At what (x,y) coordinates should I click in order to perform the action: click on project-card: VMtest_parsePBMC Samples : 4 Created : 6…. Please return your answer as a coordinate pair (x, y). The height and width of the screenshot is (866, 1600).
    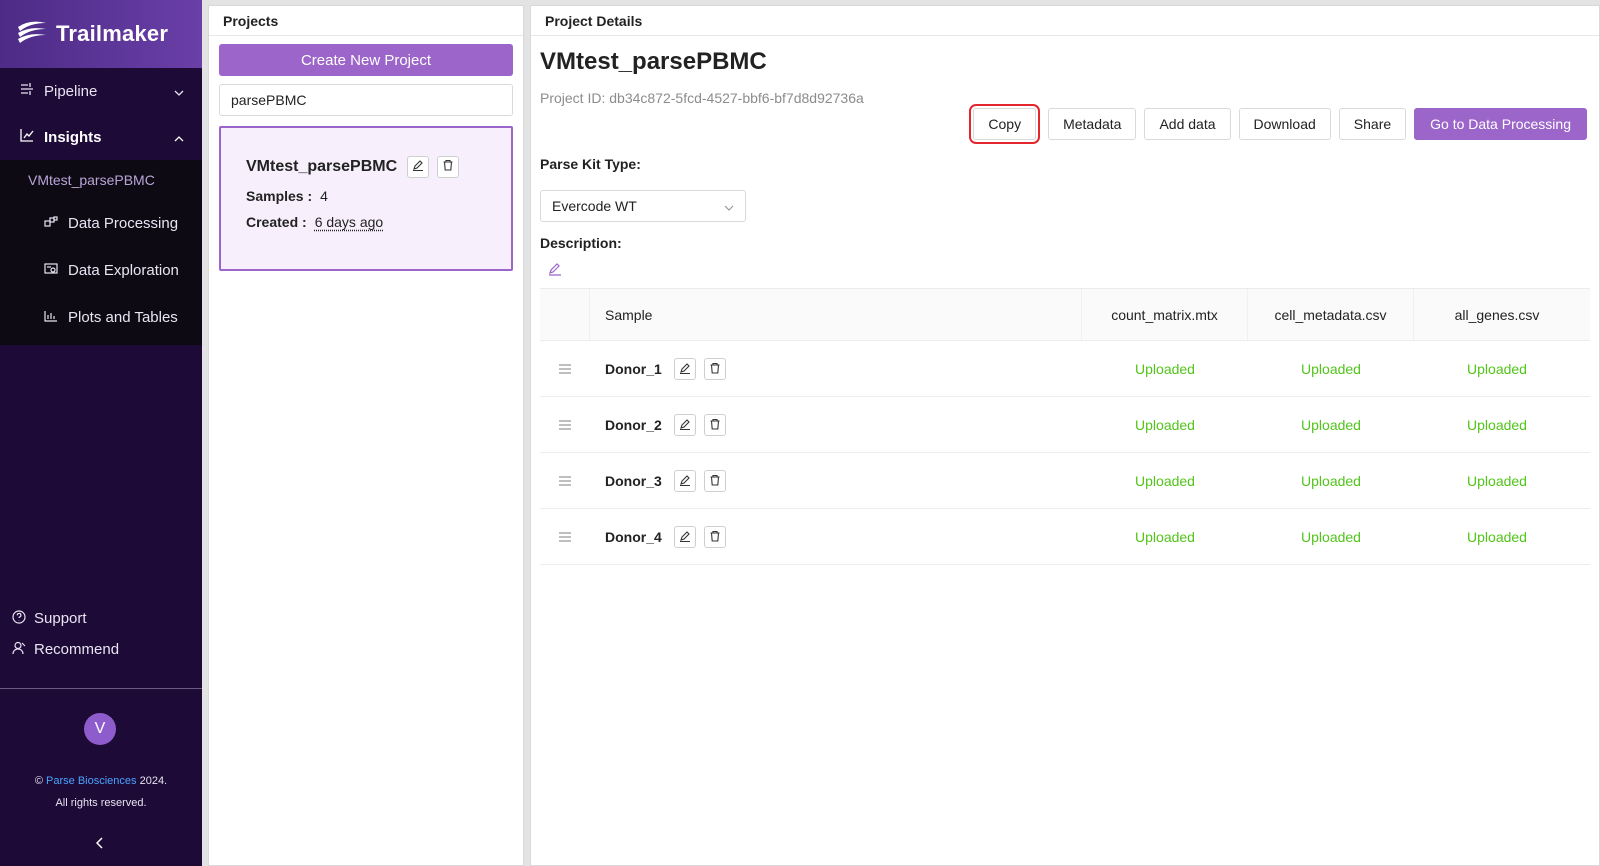
    Looking at the image, I should click on (366, 198).